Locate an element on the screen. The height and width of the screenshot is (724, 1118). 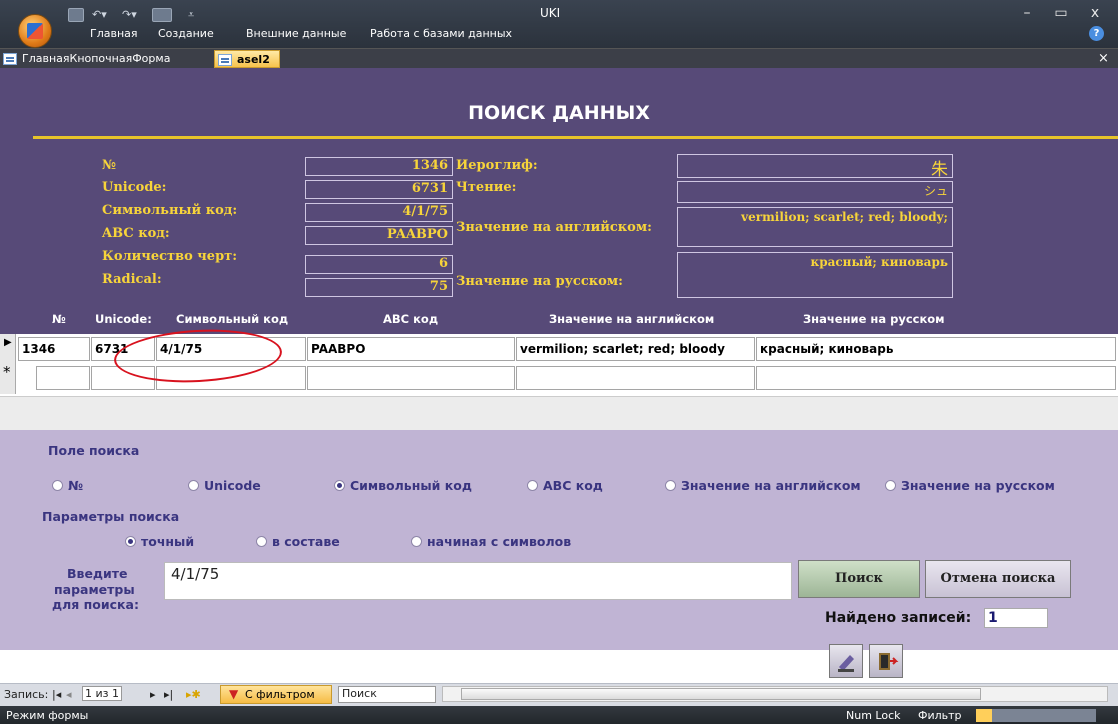
input-label-line3: для поиска: is located at coordinates (95, 604).